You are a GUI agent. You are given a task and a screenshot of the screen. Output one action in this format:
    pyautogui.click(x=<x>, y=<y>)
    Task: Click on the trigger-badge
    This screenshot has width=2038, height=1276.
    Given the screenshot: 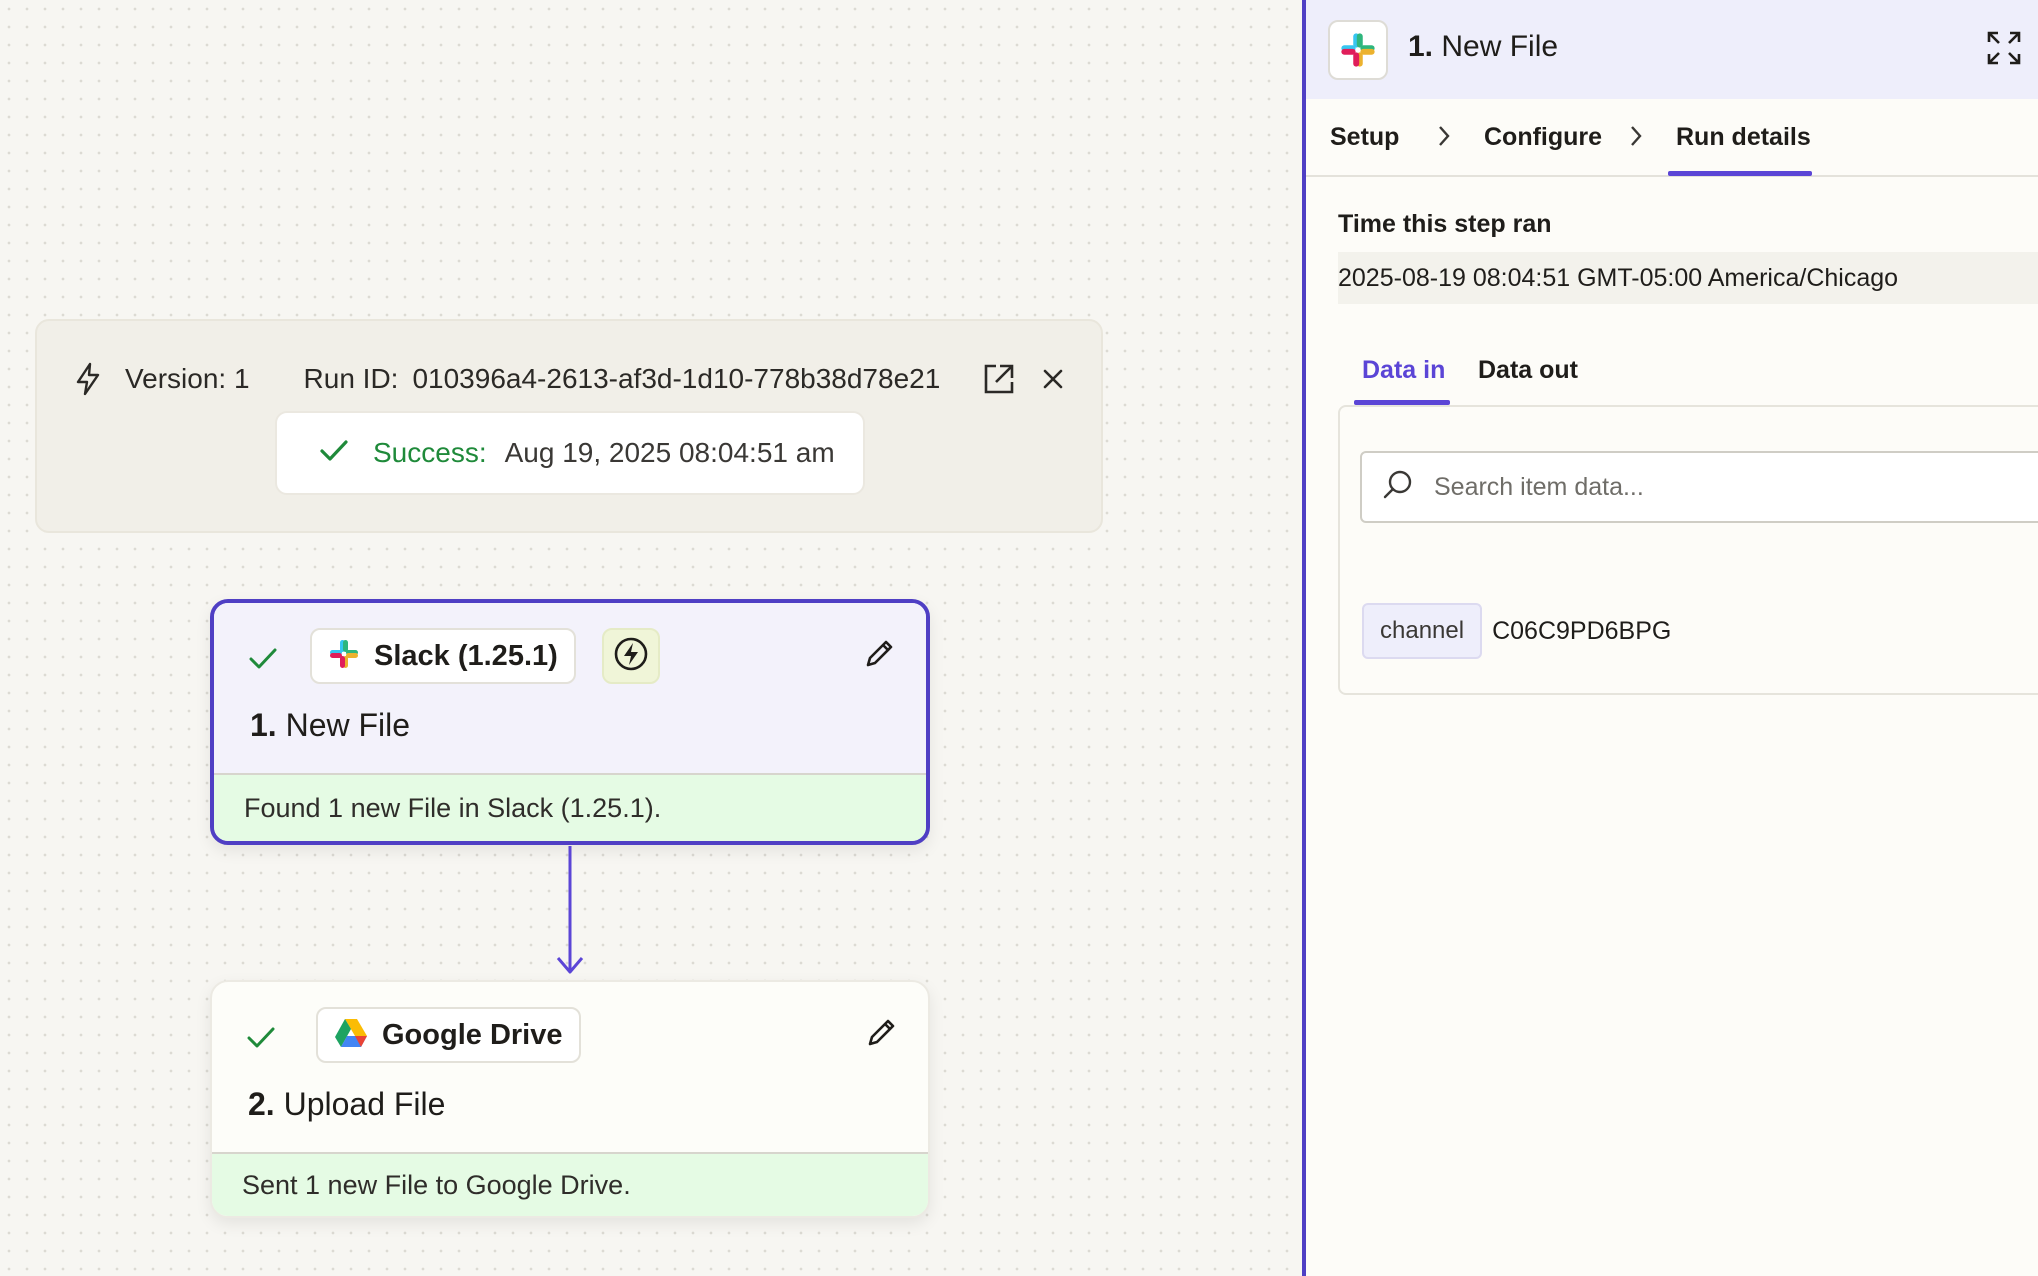 What is the action you would take?
    pyautogui.click(x=631, y=656)
    